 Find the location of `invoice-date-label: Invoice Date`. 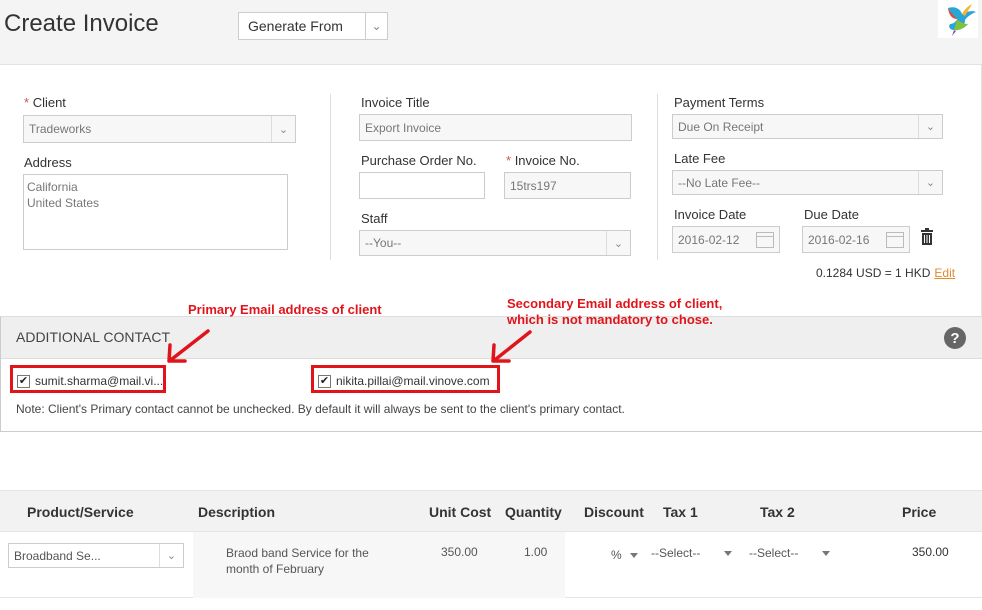

invoice-date-label: Invoice Date is located at coordinates (710, 214).